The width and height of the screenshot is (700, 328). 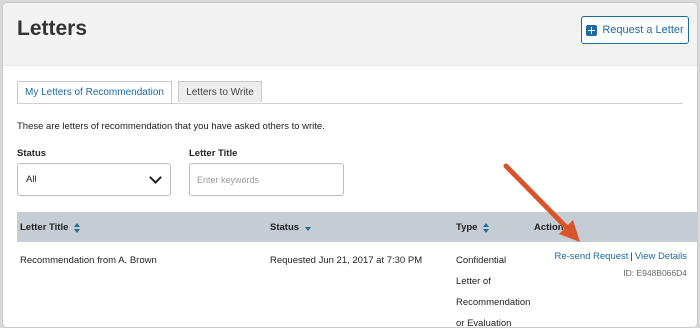 I want to click on column-header-action: Action, so click(x=549, y=227).